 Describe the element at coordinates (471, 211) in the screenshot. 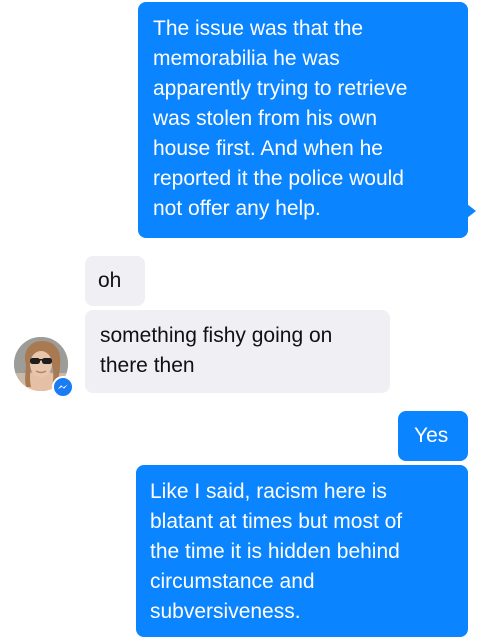

I see `bubble-tail` at that location.